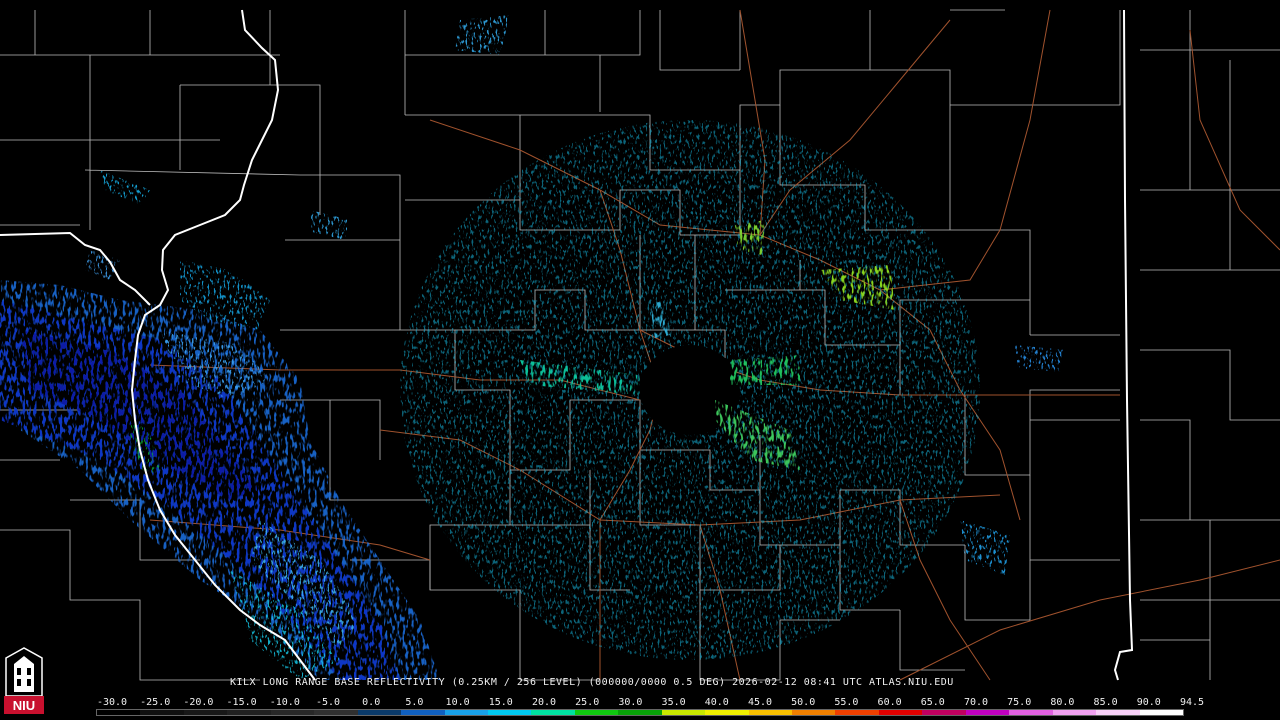 The width and height of the screenshot is (1280, 720). Describe the element at coordinates (155, 702) in the screenshot. I see `colorscale-label: -25.0` at that location.